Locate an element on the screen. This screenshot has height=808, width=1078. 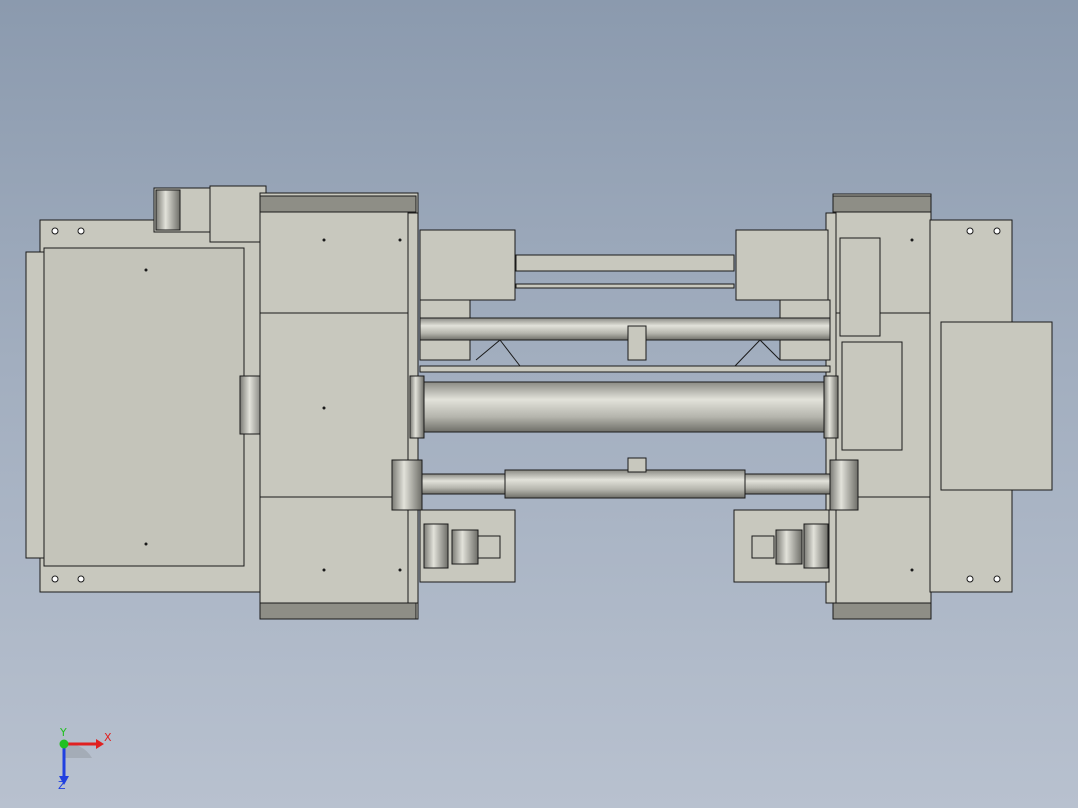
triad-graphic is located at coordinates (81, 762).